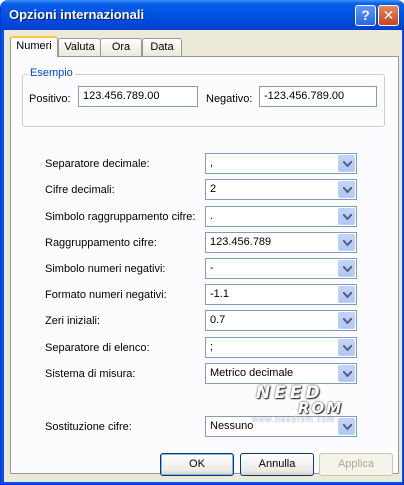 This screenshot has width=404, height=485. Describe the element at coordinates (356, 464) in the screenshot. I see `apply-button: Applica` at that location.